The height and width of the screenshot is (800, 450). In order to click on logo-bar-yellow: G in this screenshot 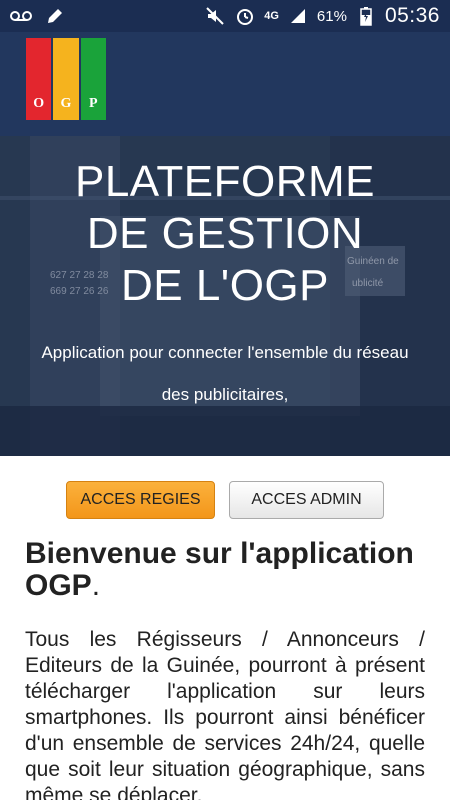, I will do `click(66, 79)`.